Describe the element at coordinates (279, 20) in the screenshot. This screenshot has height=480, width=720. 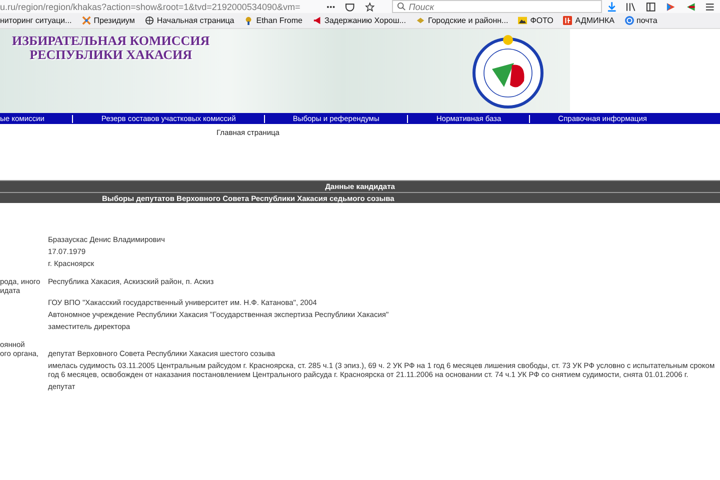
I see `bookmark-link: Ethan Frome` at that location.